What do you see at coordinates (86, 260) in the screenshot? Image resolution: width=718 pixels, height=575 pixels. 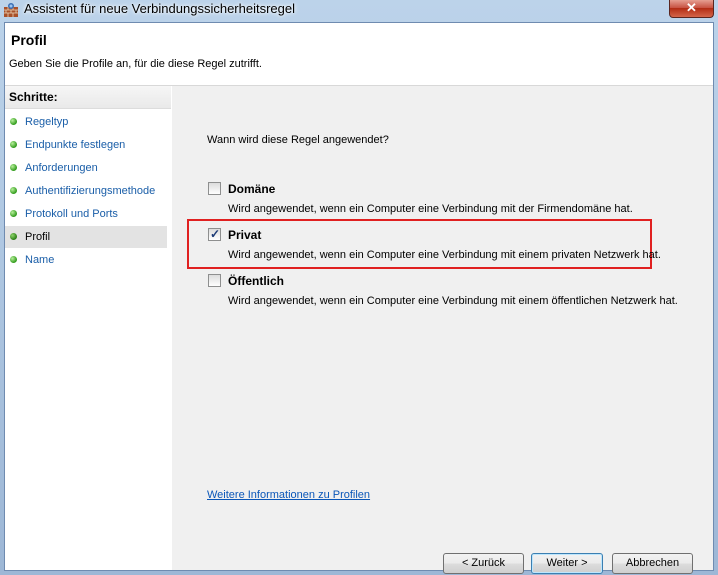 I see `step-name: Name` at bounding box center [86, 260].